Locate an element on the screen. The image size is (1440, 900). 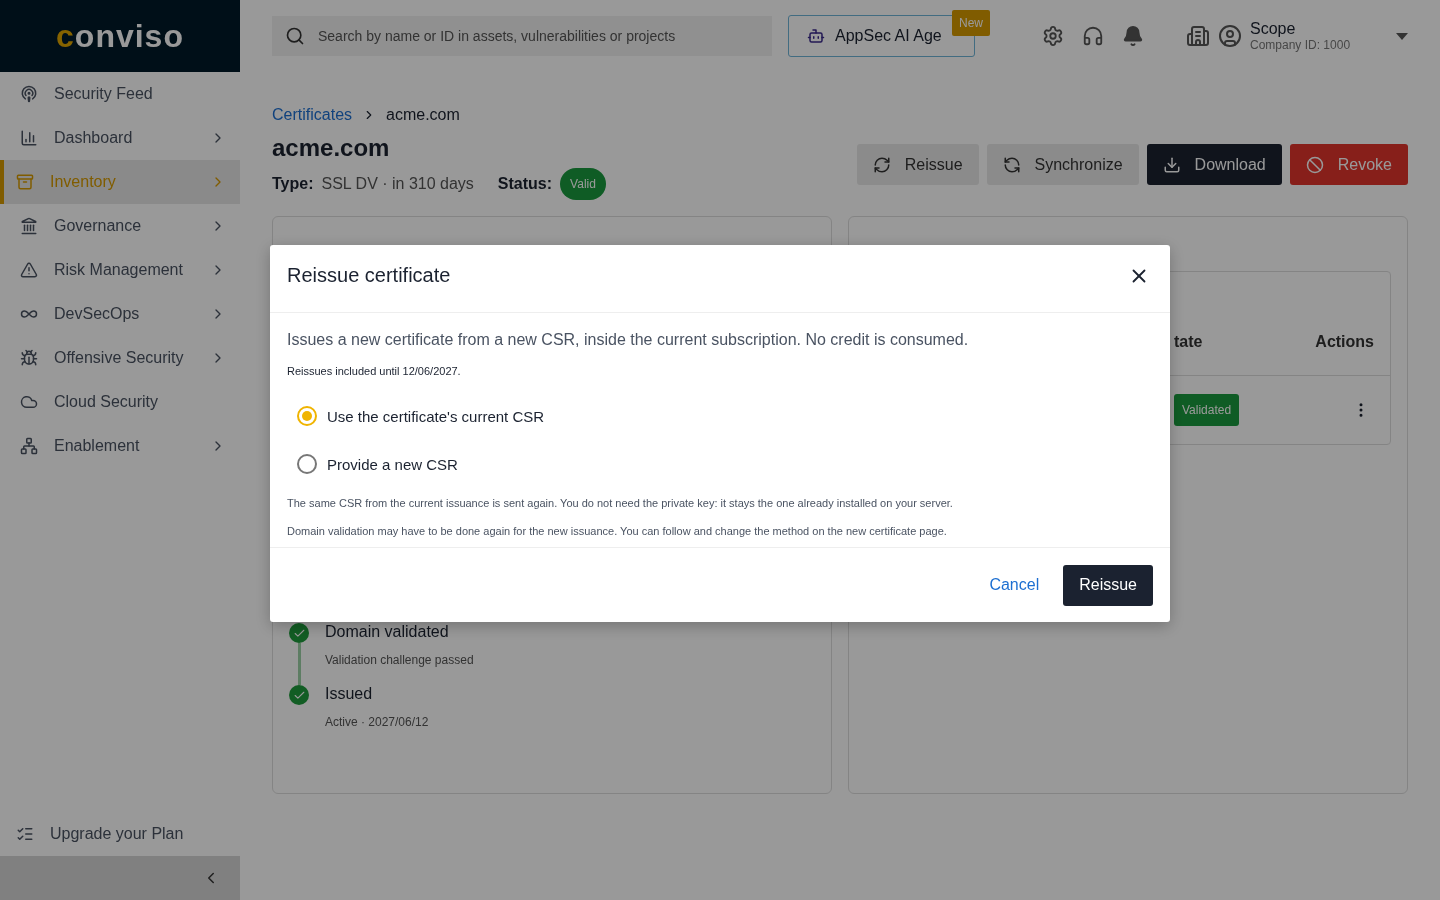
action-button: Synchronize is located at coordinates (1062, 164).